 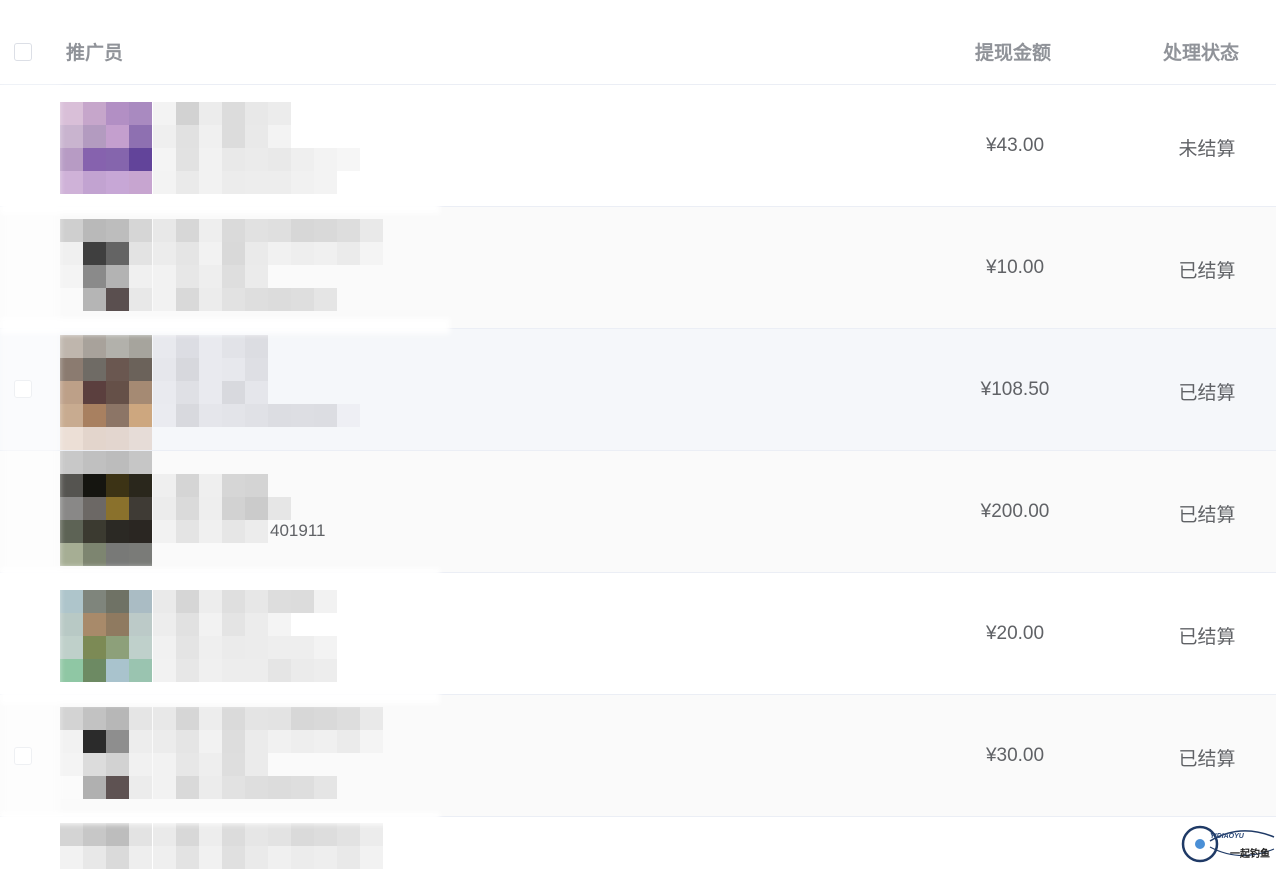 I want to click on column-header-status: 处理状态, so click(x=1201, y=51).